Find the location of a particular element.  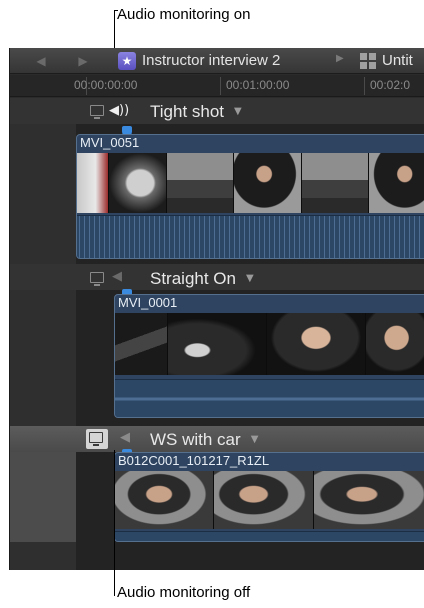

project-title: Instructor interview 2 is located at coordinates (211, 60).